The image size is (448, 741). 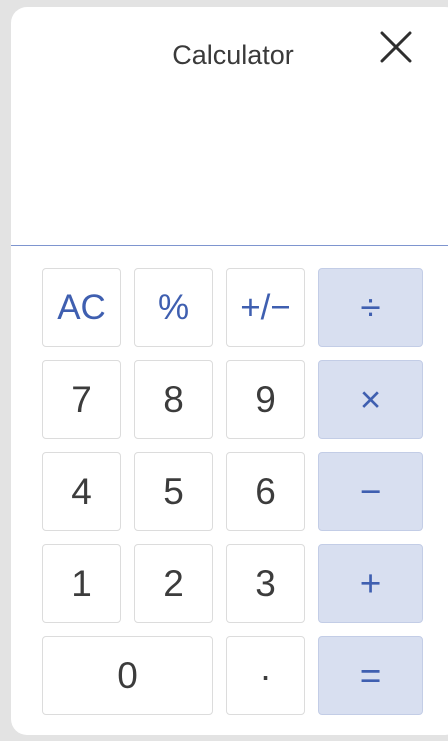 What do you see at coordinates (265, 583) in the screenshot?
I see `digit-3-button: 3` at bounding box center [265, 583].